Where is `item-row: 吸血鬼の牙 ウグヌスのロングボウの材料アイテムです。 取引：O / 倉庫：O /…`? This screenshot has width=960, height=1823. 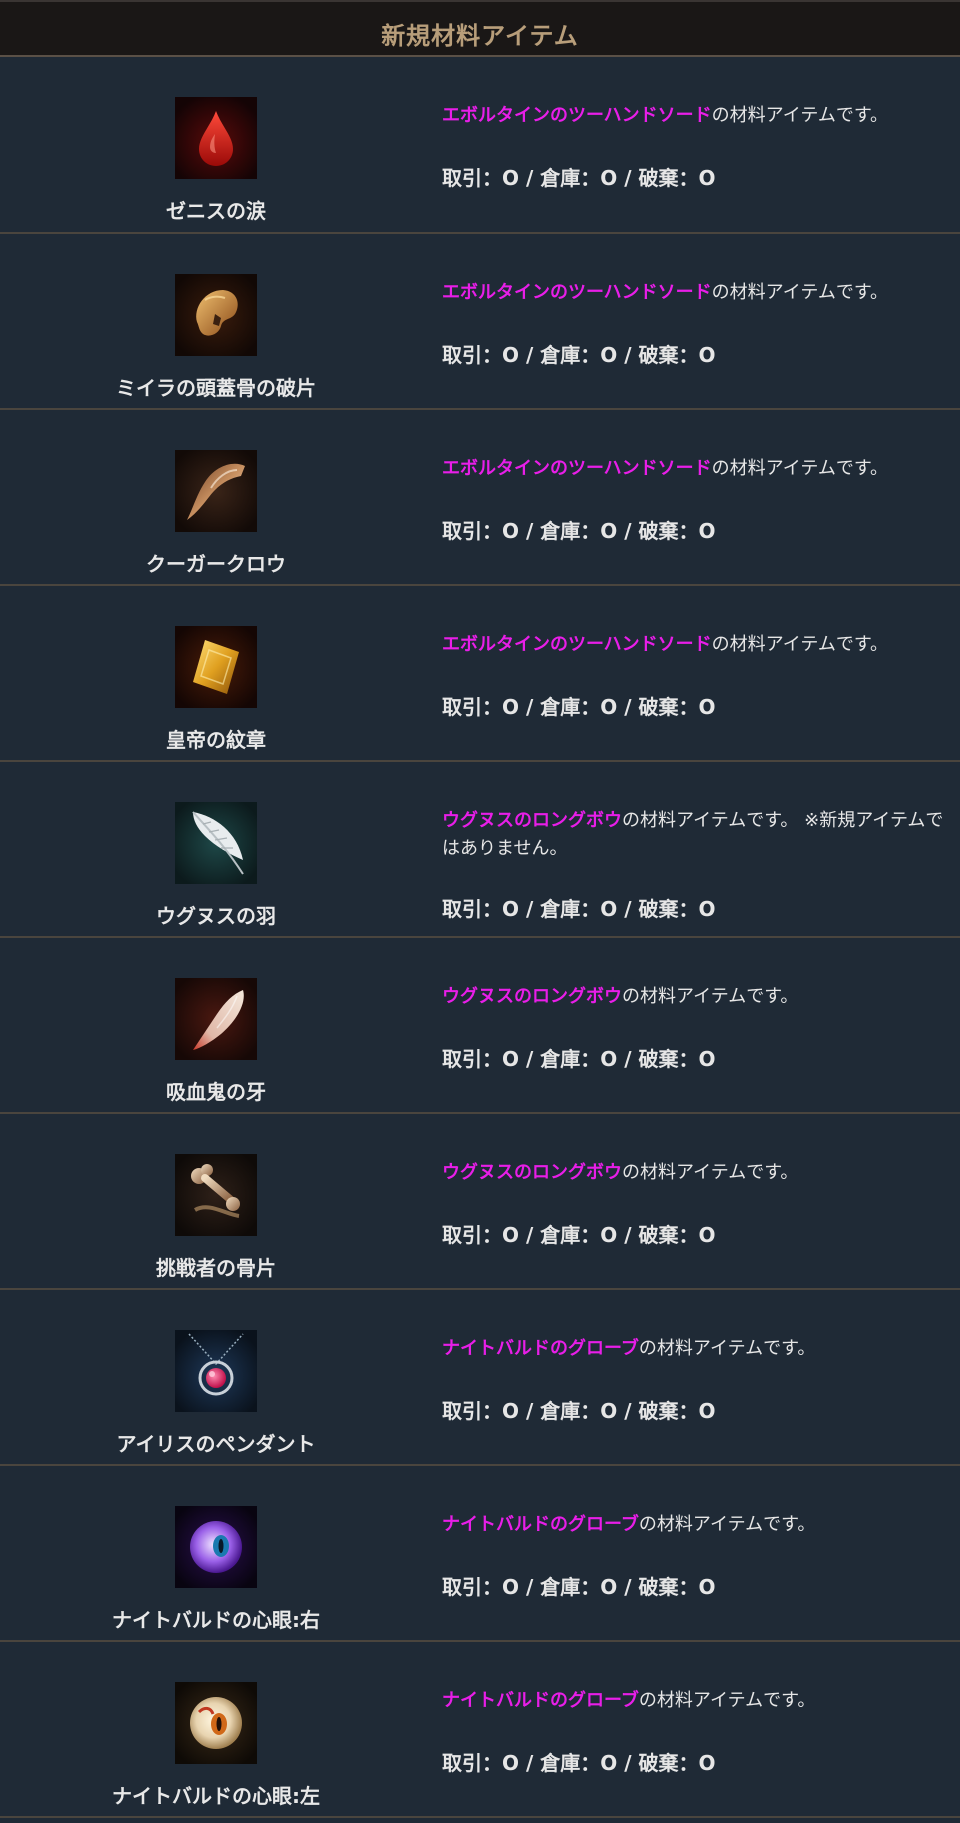 item-row: 吸血鬼の牙 ウグヌスのロングボウの材料アイテムです。 取引：O / 倉庫：O /… is located at coordinates (480, 1026).